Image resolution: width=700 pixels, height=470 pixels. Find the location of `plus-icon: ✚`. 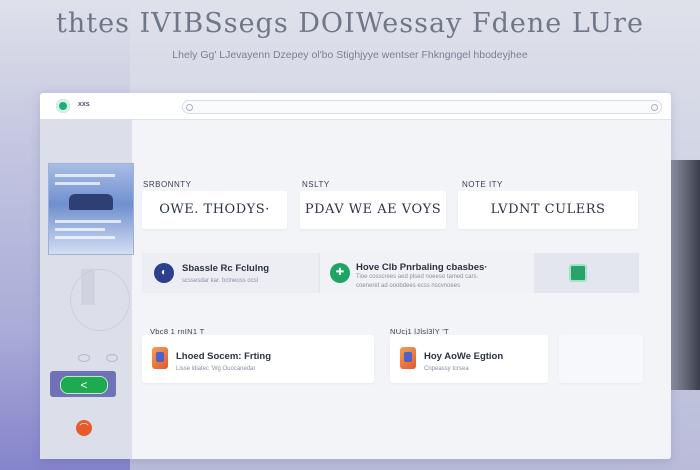

plus-icon: ✚ is located at coordinates (340, 273).